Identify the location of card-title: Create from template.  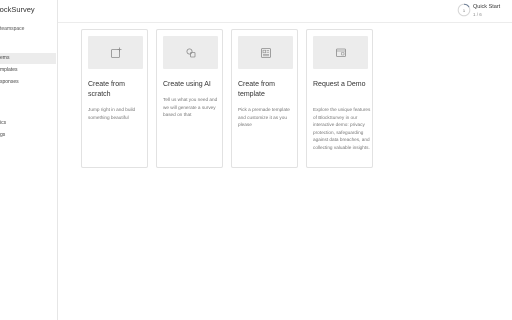
(256, 89).